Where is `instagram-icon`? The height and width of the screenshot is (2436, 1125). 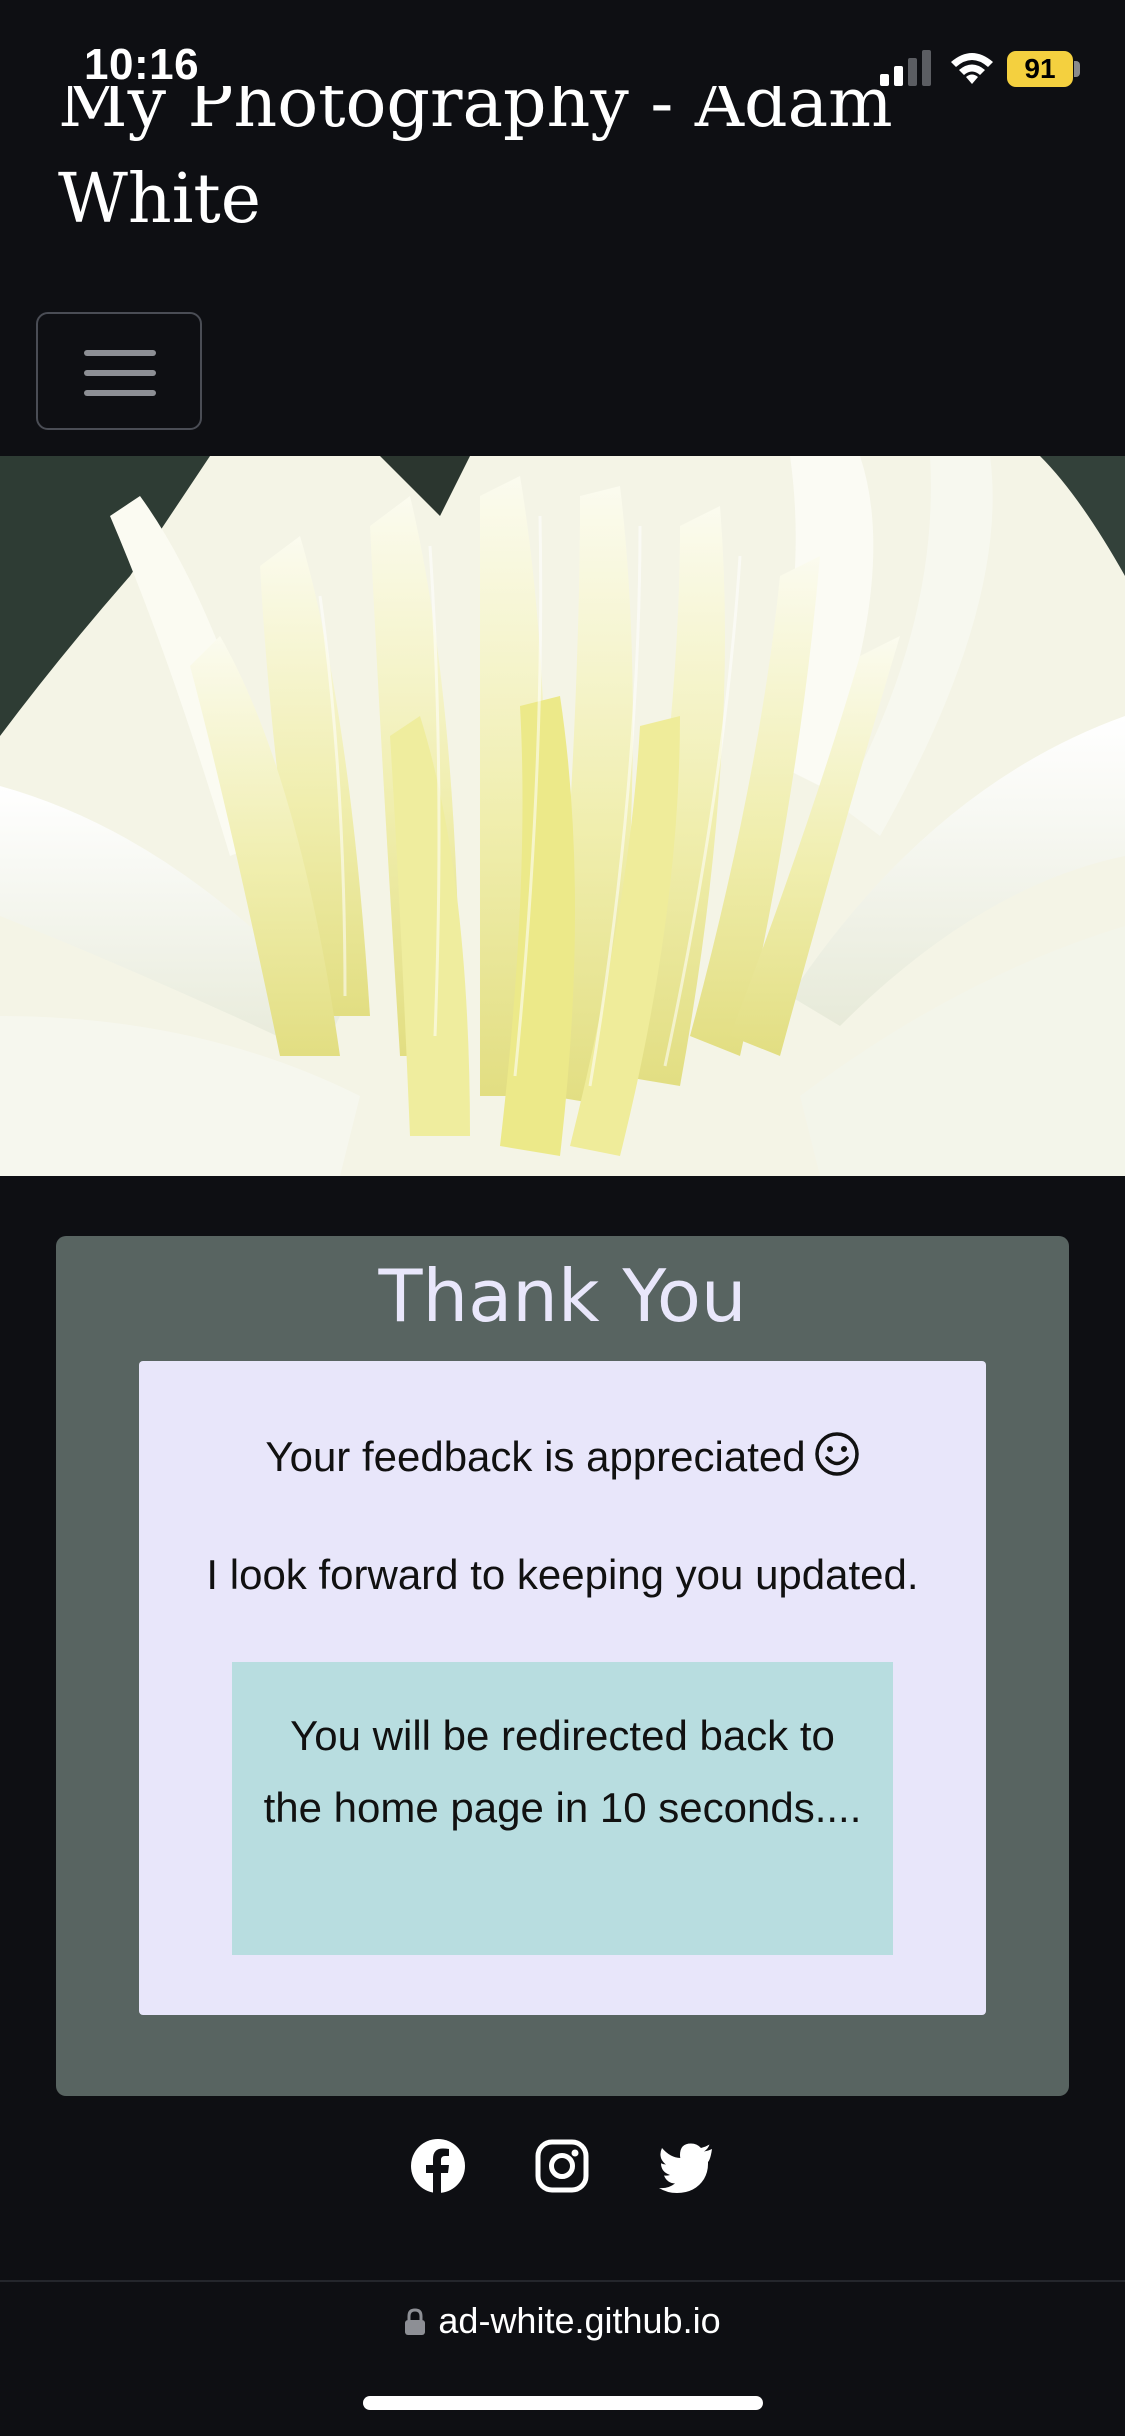
instagram-icon is located at coordinates (562, 2166).